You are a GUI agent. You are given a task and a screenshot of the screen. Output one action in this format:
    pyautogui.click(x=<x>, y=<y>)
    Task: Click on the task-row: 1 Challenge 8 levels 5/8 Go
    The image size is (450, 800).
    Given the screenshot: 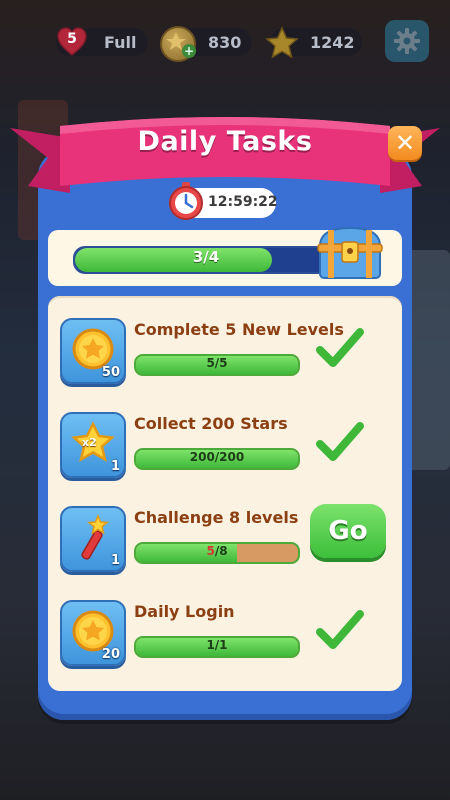 What is the action you would take?
    pyautogui.click(x=230, y=541)
    